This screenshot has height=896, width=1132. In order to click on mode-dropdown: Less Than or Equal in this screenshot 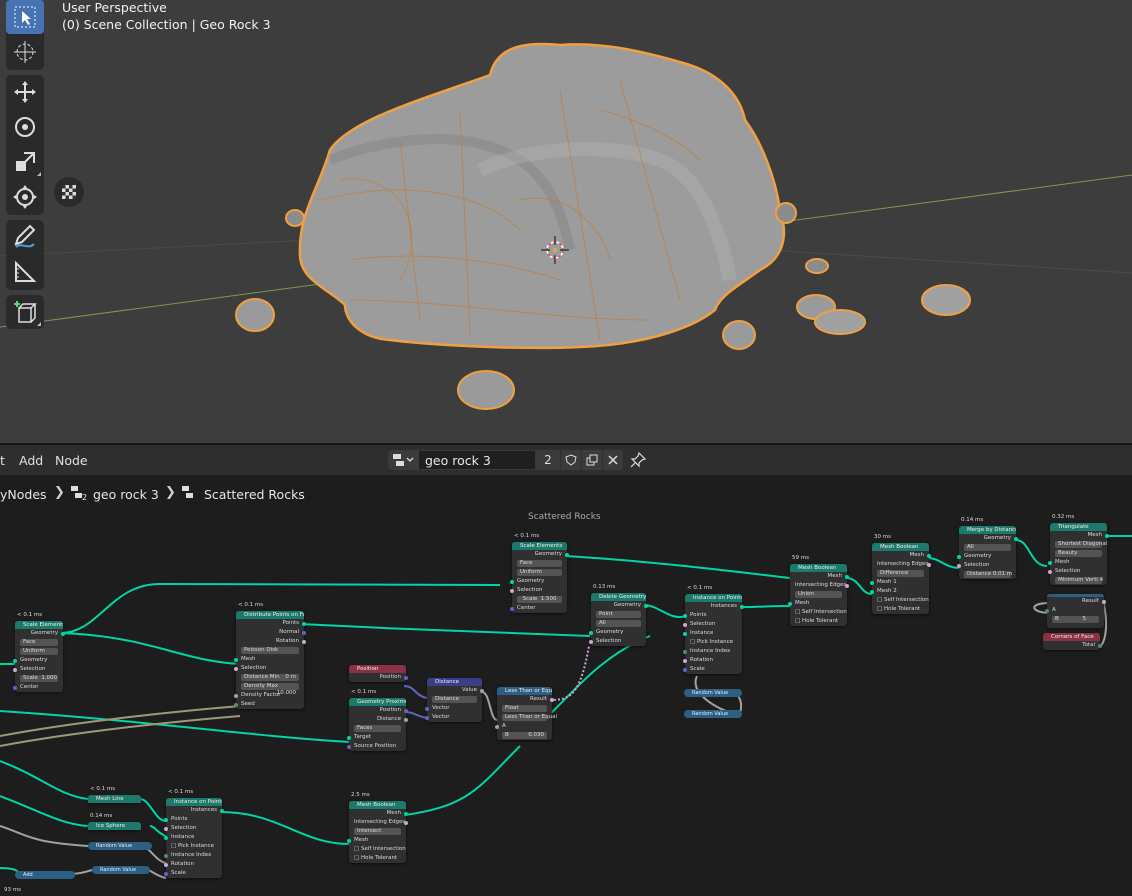, I will do `click(527, 717)`.